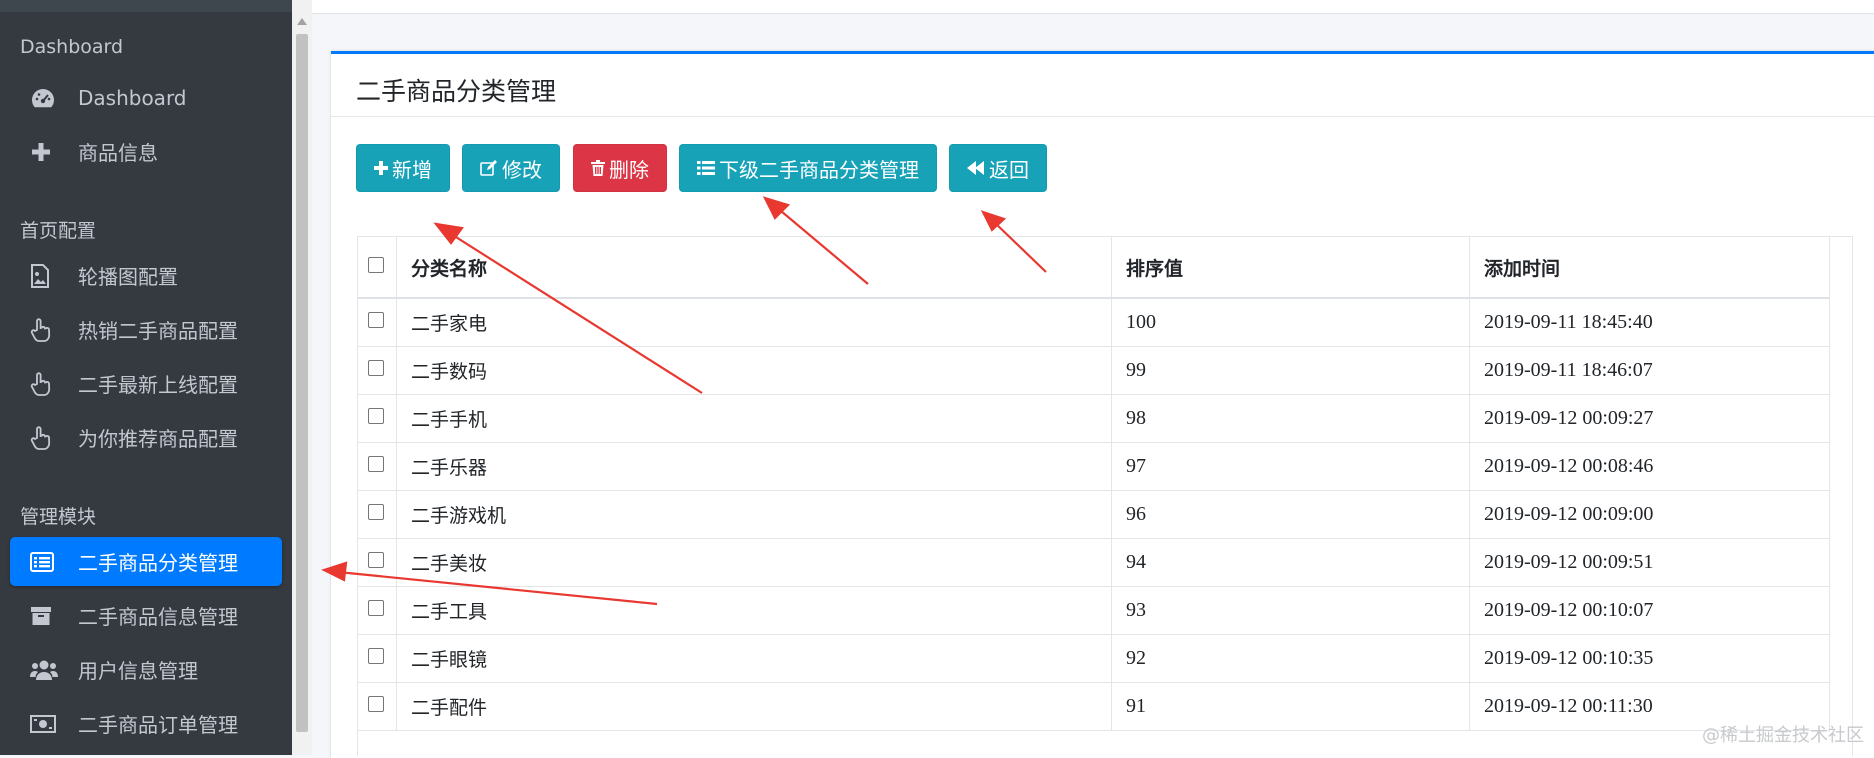 Image resolution: width=1874 pixels, height=758 pixels. I want to click on sidebar-item-carousel-config: 轮播图配置, so click(146, 275).